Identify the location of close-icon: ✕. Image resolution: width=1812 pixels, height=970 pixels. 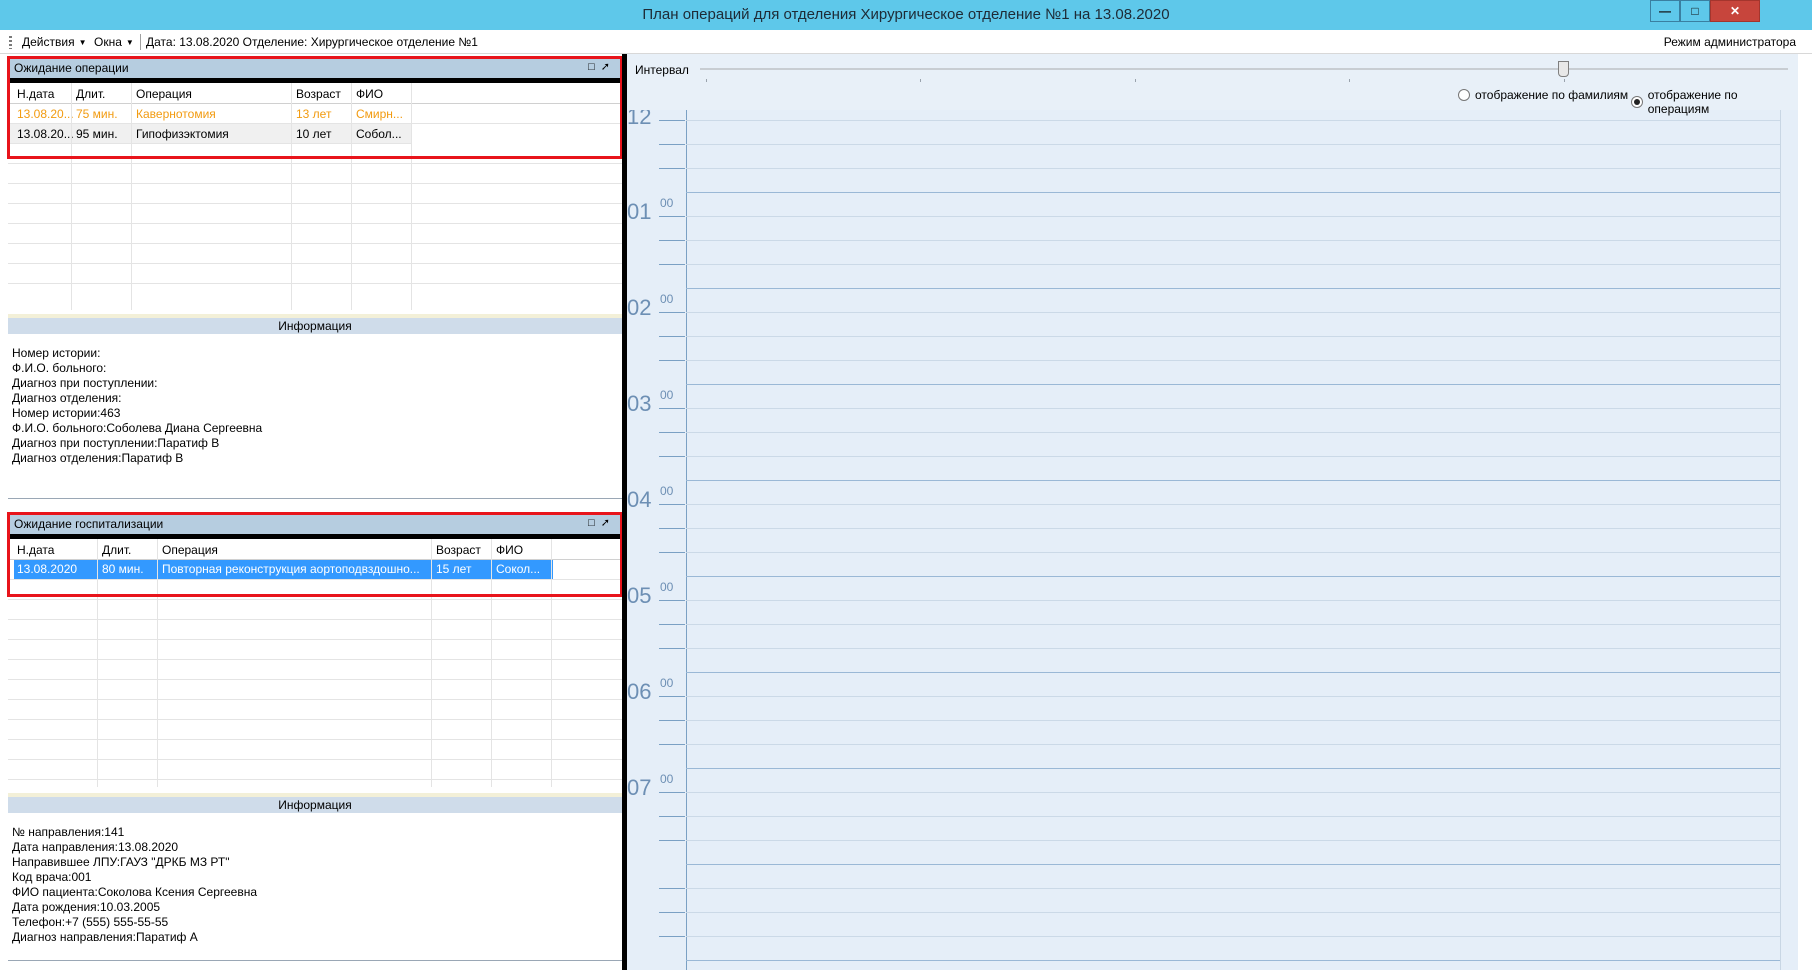
(1735, 11).